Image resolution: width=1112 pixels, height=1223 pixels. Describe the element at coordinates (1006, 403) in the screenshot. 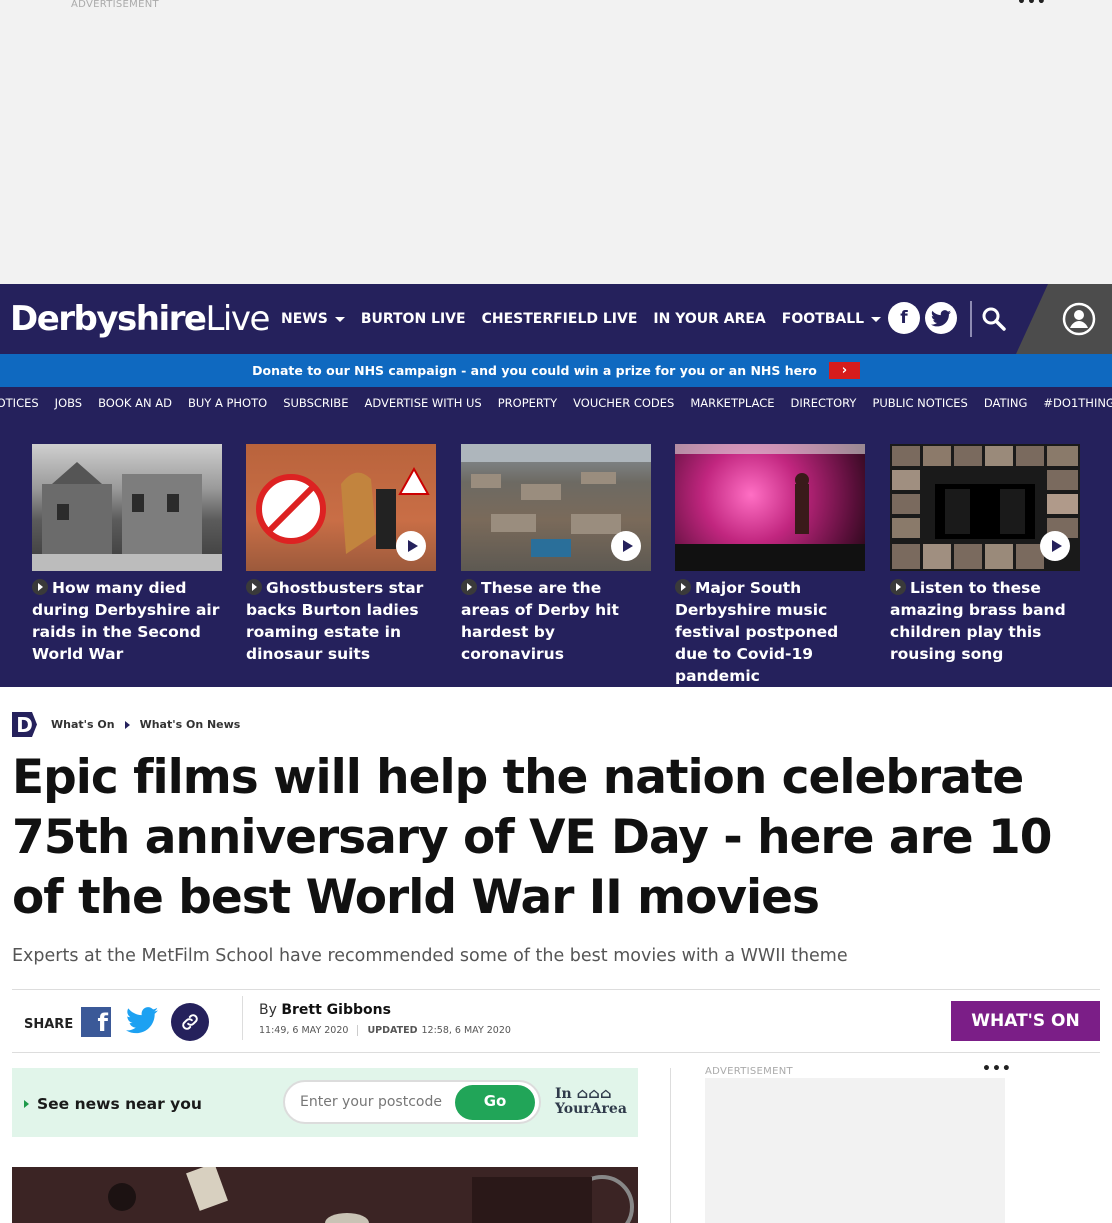

I see `secondary-link-dating: DATING` at that location.